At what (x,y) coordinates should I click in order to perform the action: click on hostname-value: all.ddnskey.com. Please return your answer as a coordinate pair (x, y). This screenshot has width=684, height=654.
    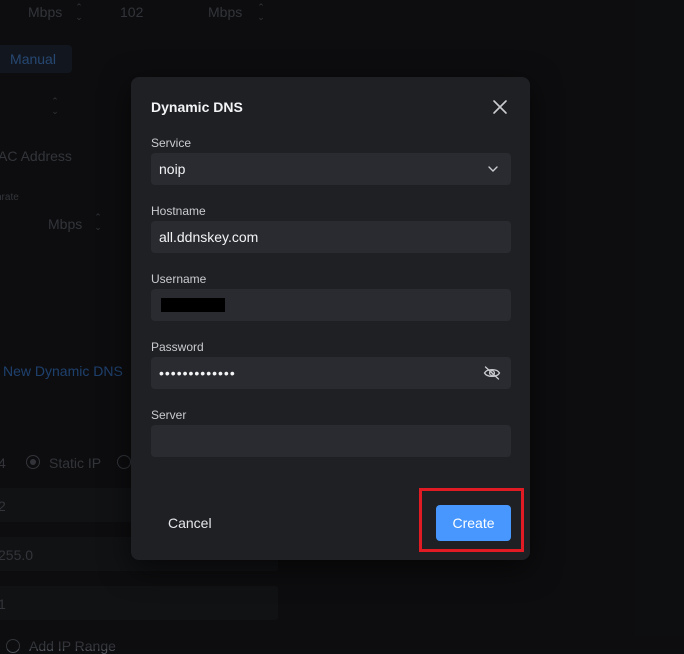
    Looking at the image, I should click on (209, 237).